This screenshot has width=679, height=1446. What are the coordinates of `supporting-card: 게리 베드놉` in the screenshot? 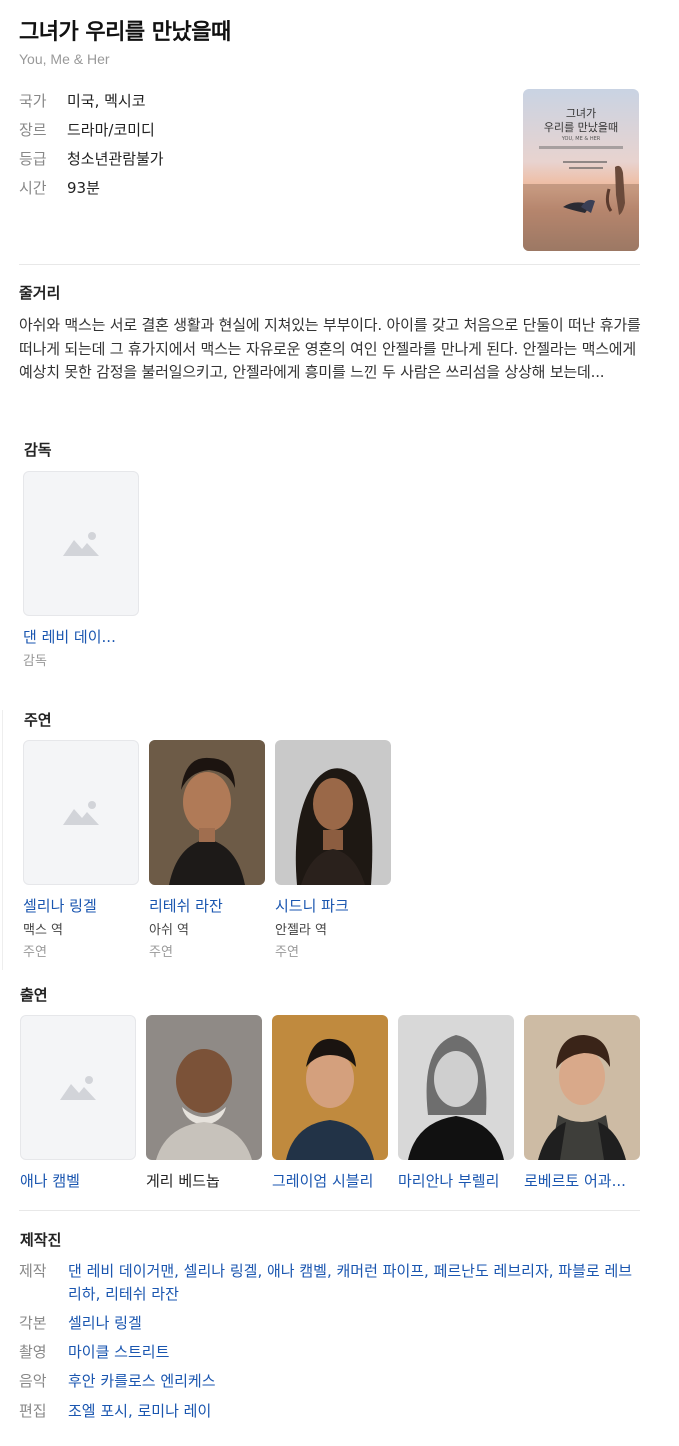 It's located at (204, 1103).